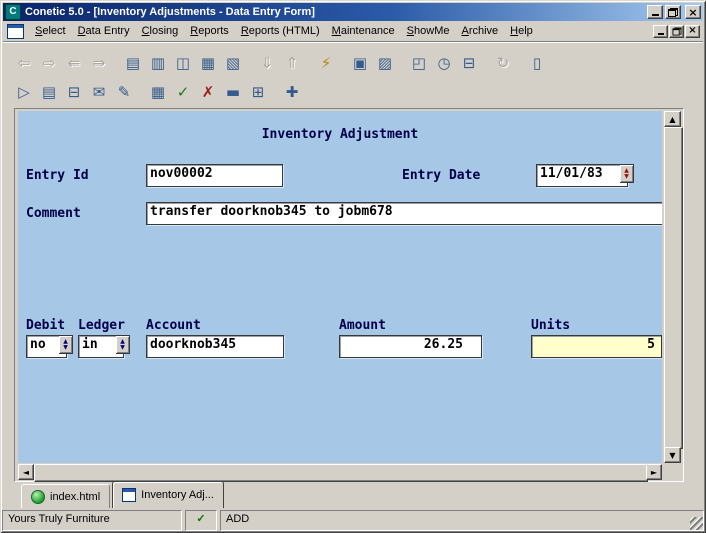 This screenshot has width=706, height=533. Describe the element at coordinates (292, 63) in the screenshot. I see `page-up-icon: ⇑` at that location.